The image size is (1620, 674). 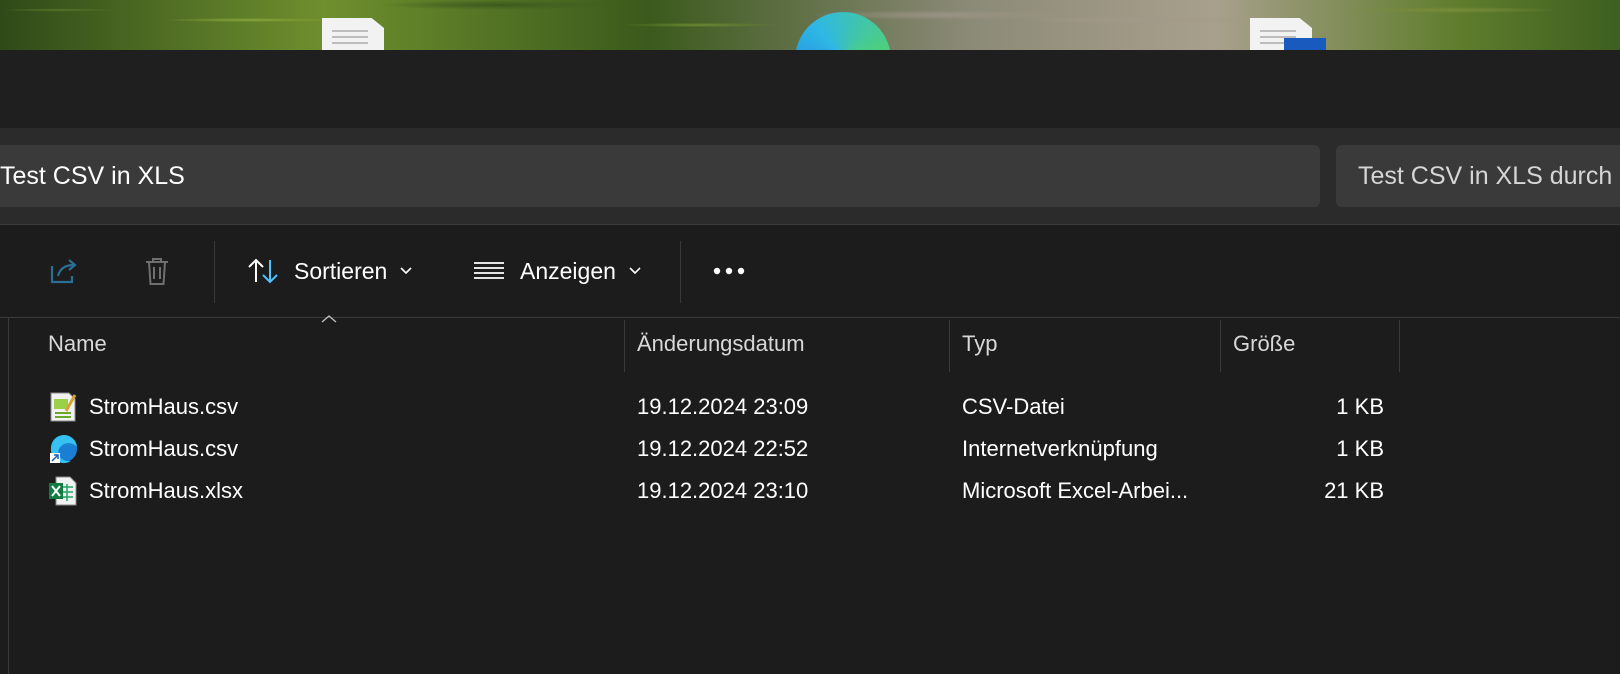 I want to click on column-header-modified-label: Änderungsdatum, so click(x=721, y=343).